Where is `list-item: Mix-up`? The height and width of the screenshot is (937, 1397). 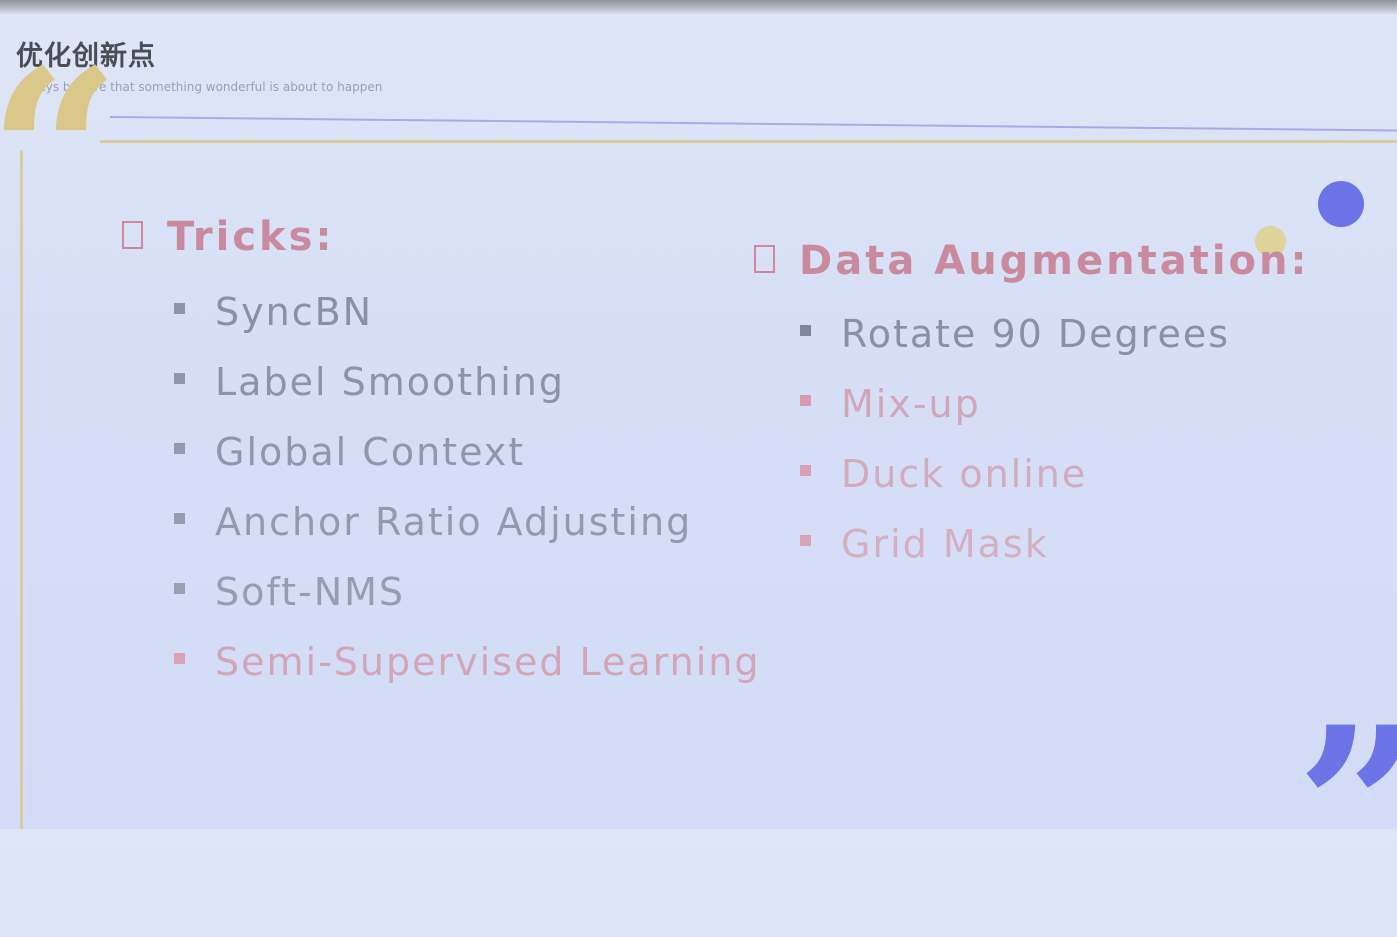 list-item: Mix-up is located at coordinates (1015, 404).